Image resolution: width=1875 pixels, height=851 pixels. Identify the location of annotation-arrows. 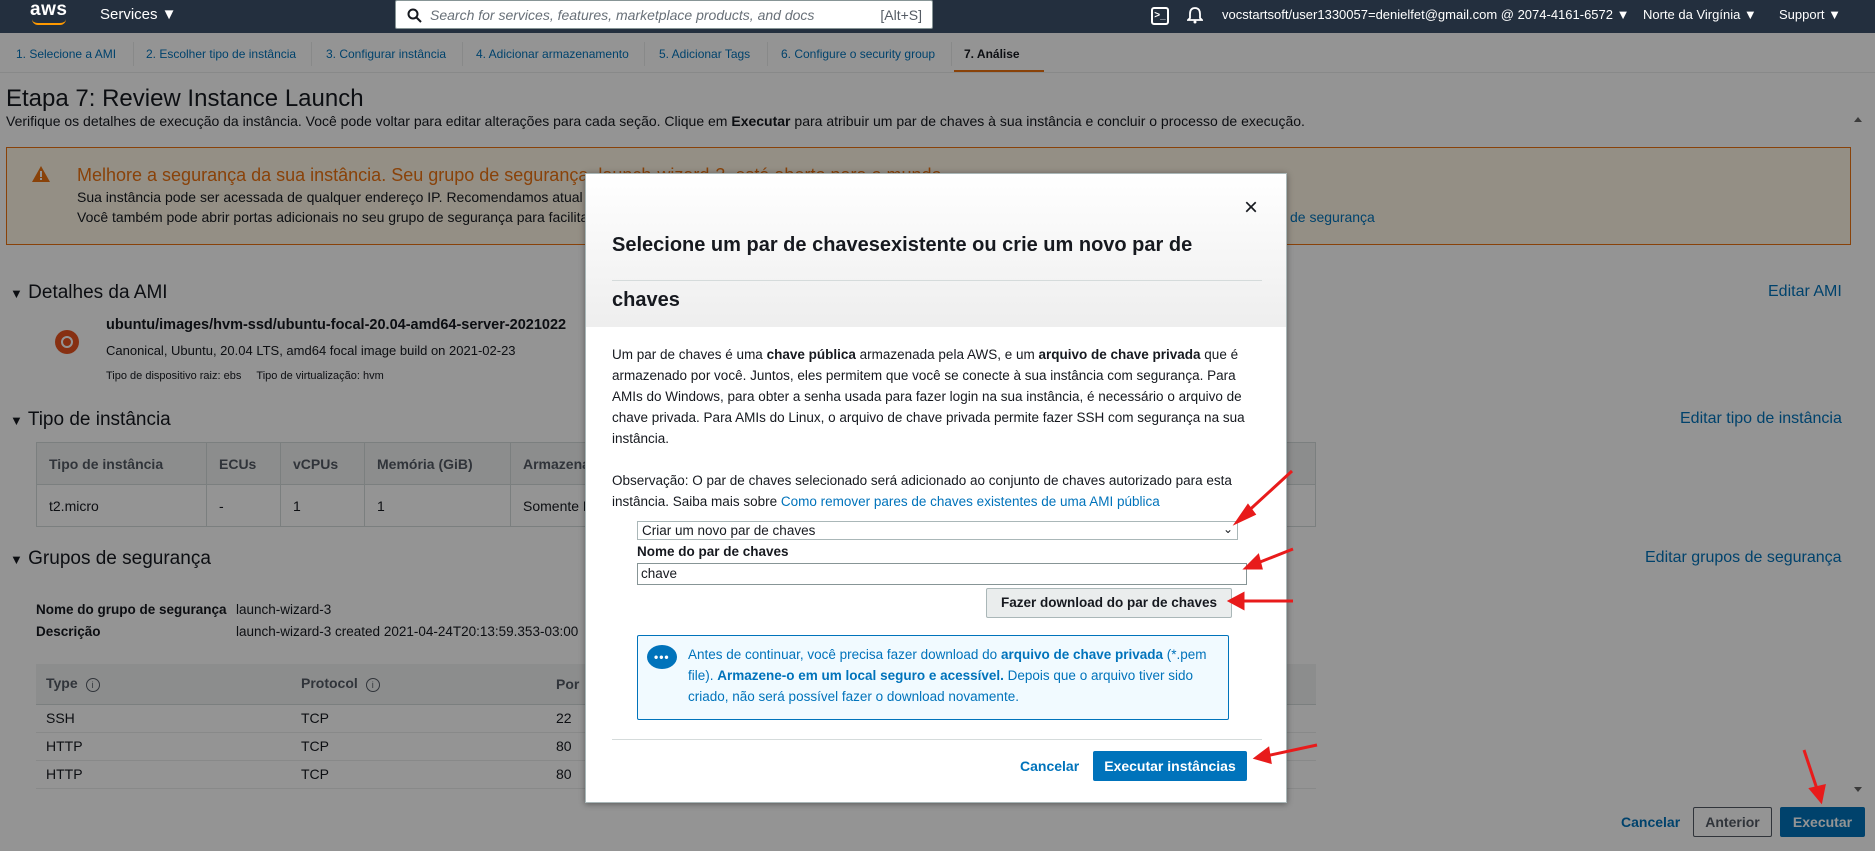
(1526, 637).